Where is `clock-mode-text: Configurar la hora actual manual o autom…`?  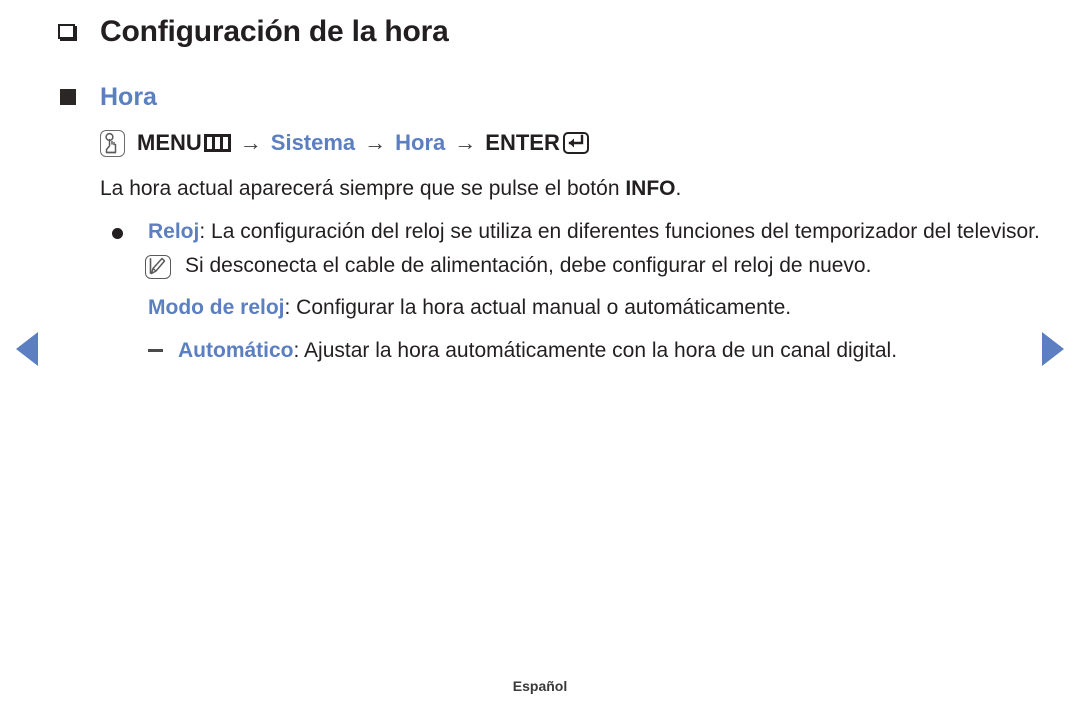 clock-mode-text: Configurar la hora actual manual o autom… is located at coordinates (544, 307).